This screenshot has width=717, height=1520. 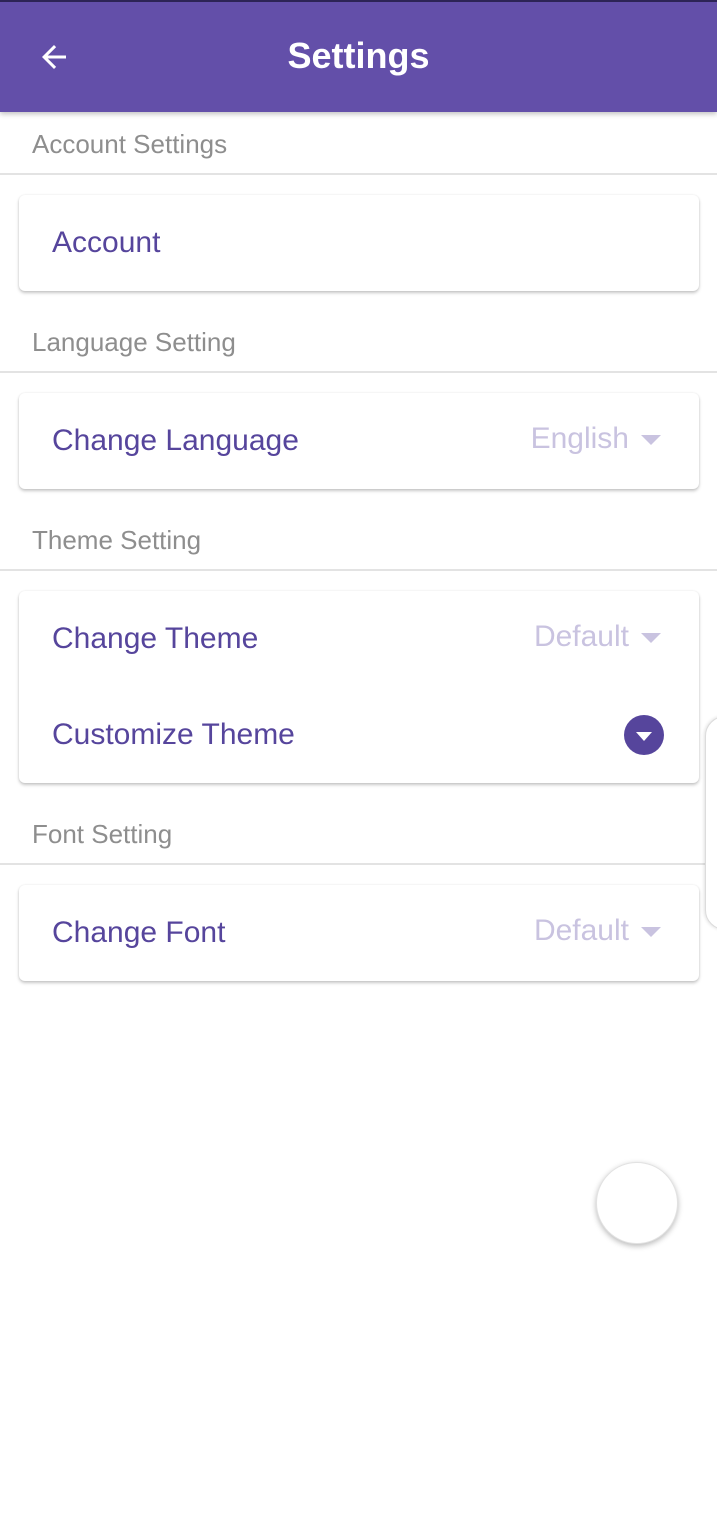 What do you see at coordinates (711, 823) in the screenshot?
I see `edge-panel-handle` at bounding box center [711, 823].